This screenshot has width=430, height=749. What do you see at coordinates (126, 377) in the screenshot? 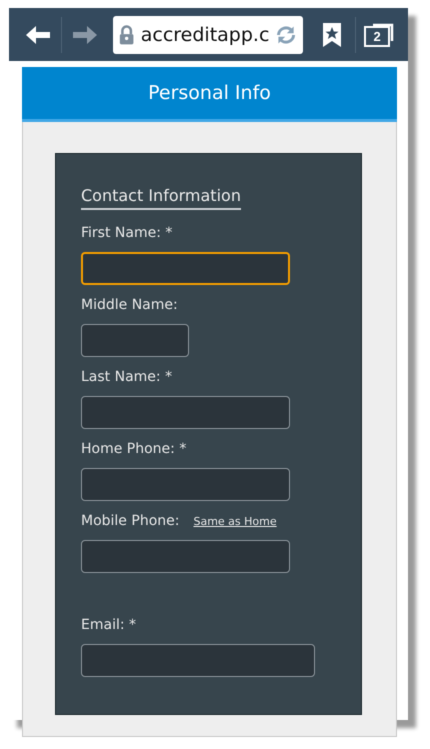
I see `field-label: Last Name: *` at bounding box center [126, 377].